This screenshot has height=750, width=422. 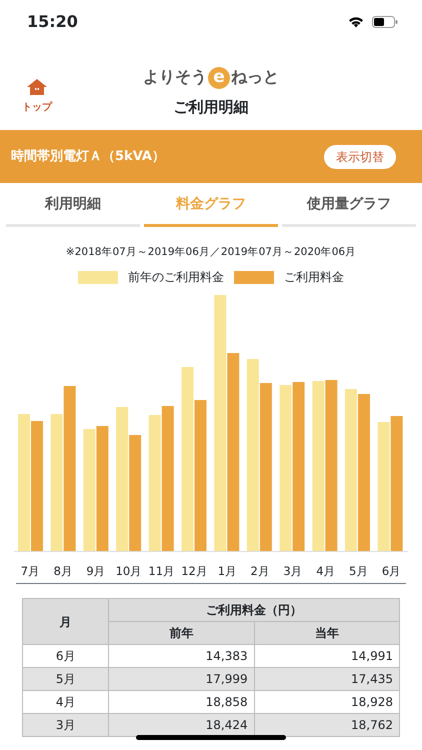 What do you see at coordinates (31, 571) in the screenshot?
I see `month-label: 7月` at bounding box center [31, 571].